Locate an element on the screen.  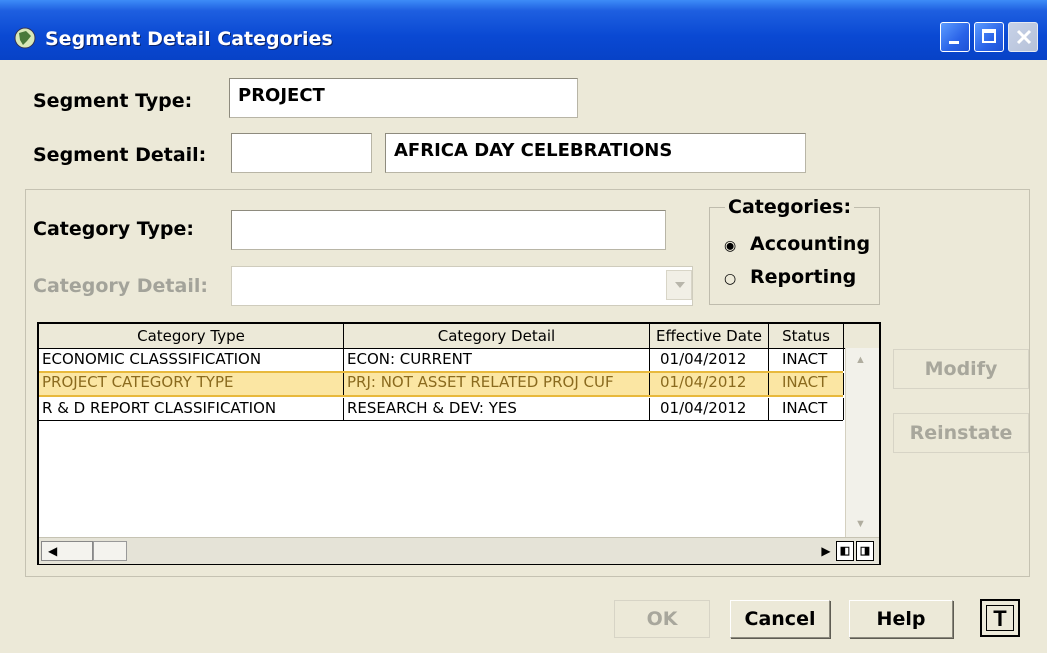
cell-category-type: ECONOMIC CLASSSIFICATION is located at coordinates (191, 360).